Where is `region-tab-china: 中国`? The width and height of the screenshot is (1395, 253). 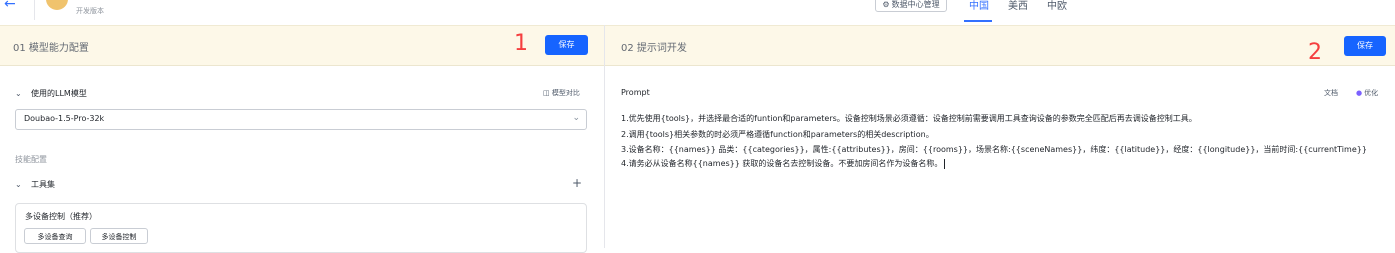 region-tab-china: 中国 is located at coordinates (979, 6).